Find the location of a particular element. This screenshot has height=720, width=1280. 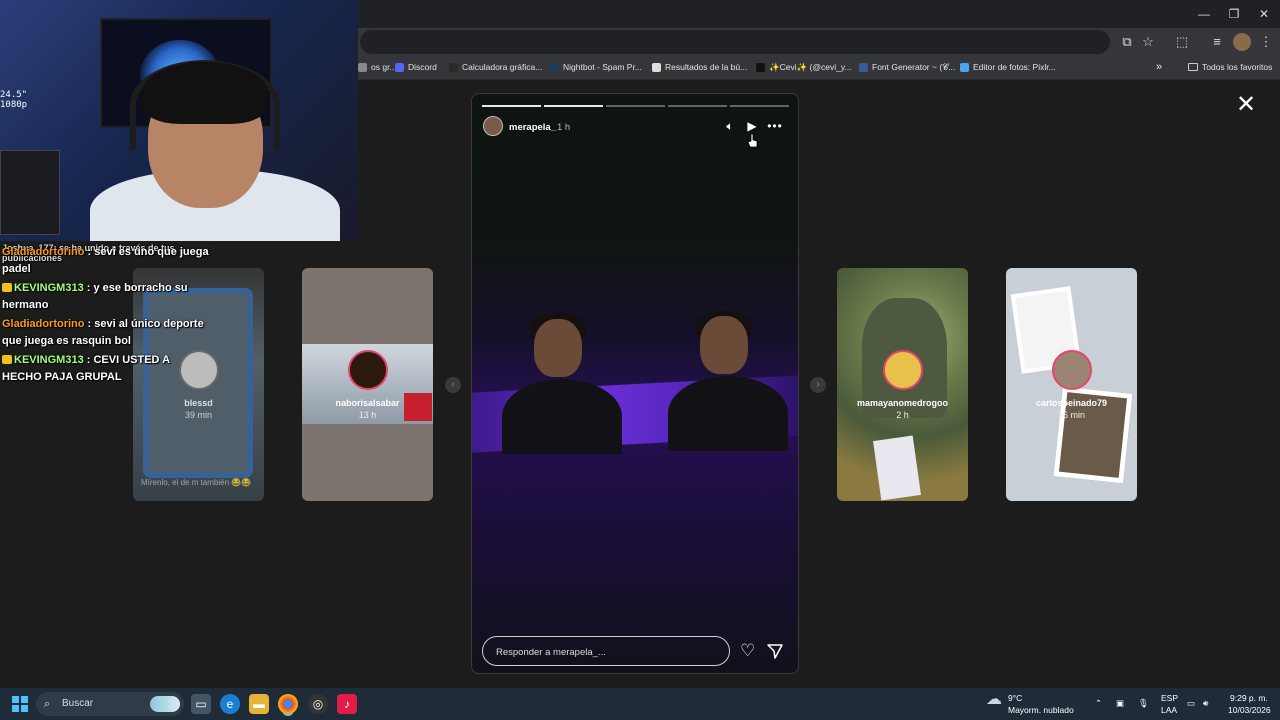

task-view-icon: ▭ is located at coordinates (201, 704).